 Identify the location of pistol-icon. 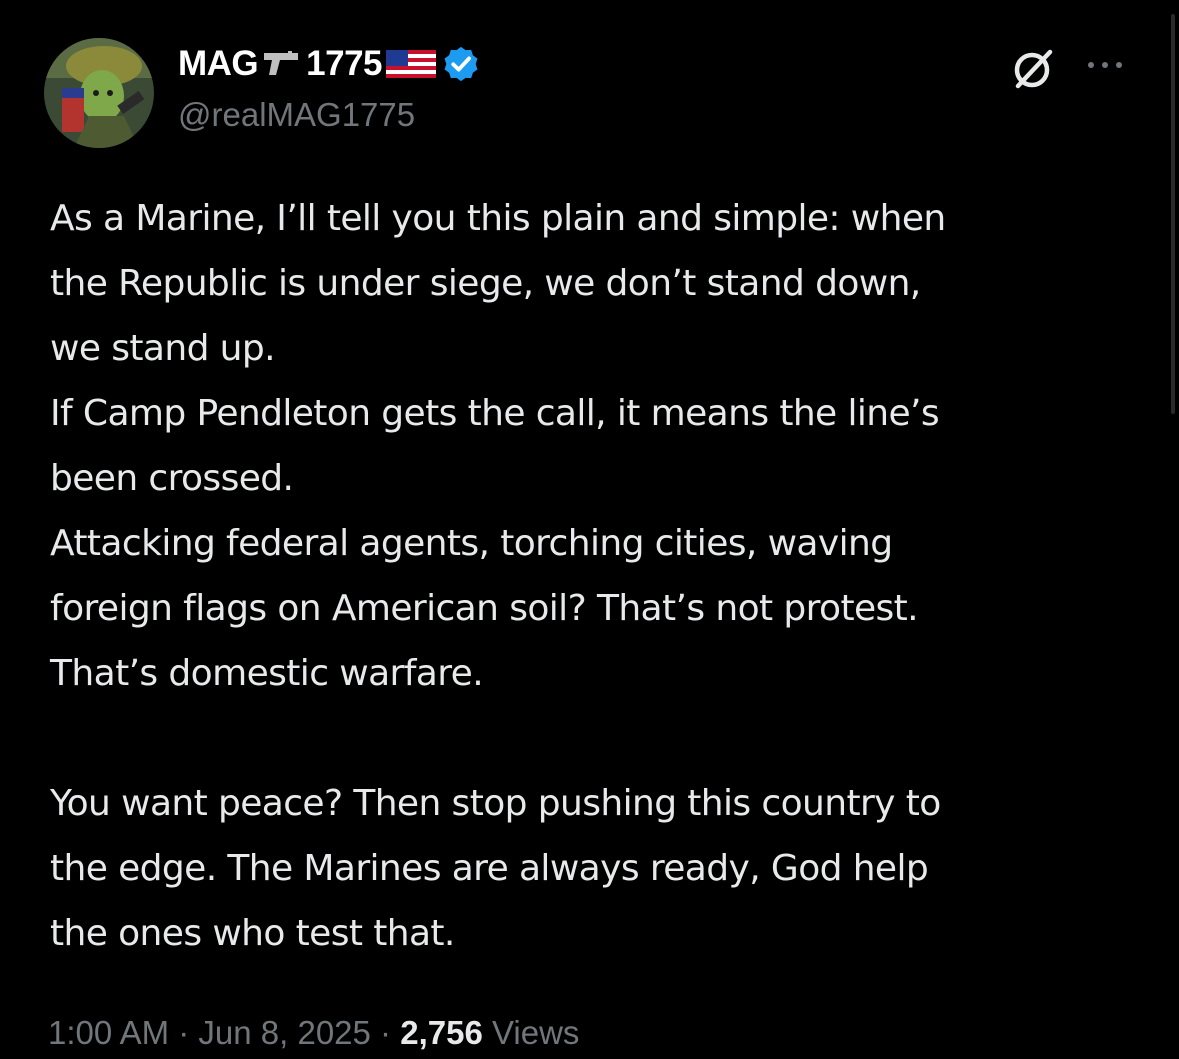
(281, 63).